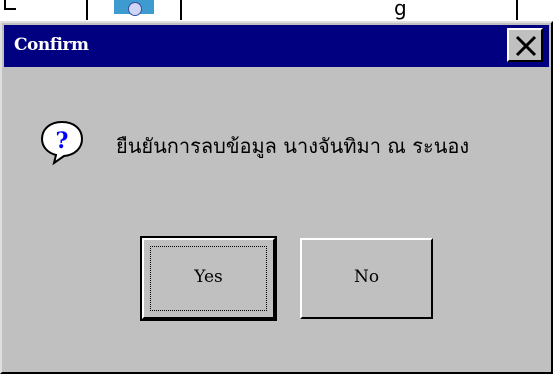  Describe the element at coordinates (276, 46) in the screenshot. I see `dialog-titlebar: Confirm` at that location.